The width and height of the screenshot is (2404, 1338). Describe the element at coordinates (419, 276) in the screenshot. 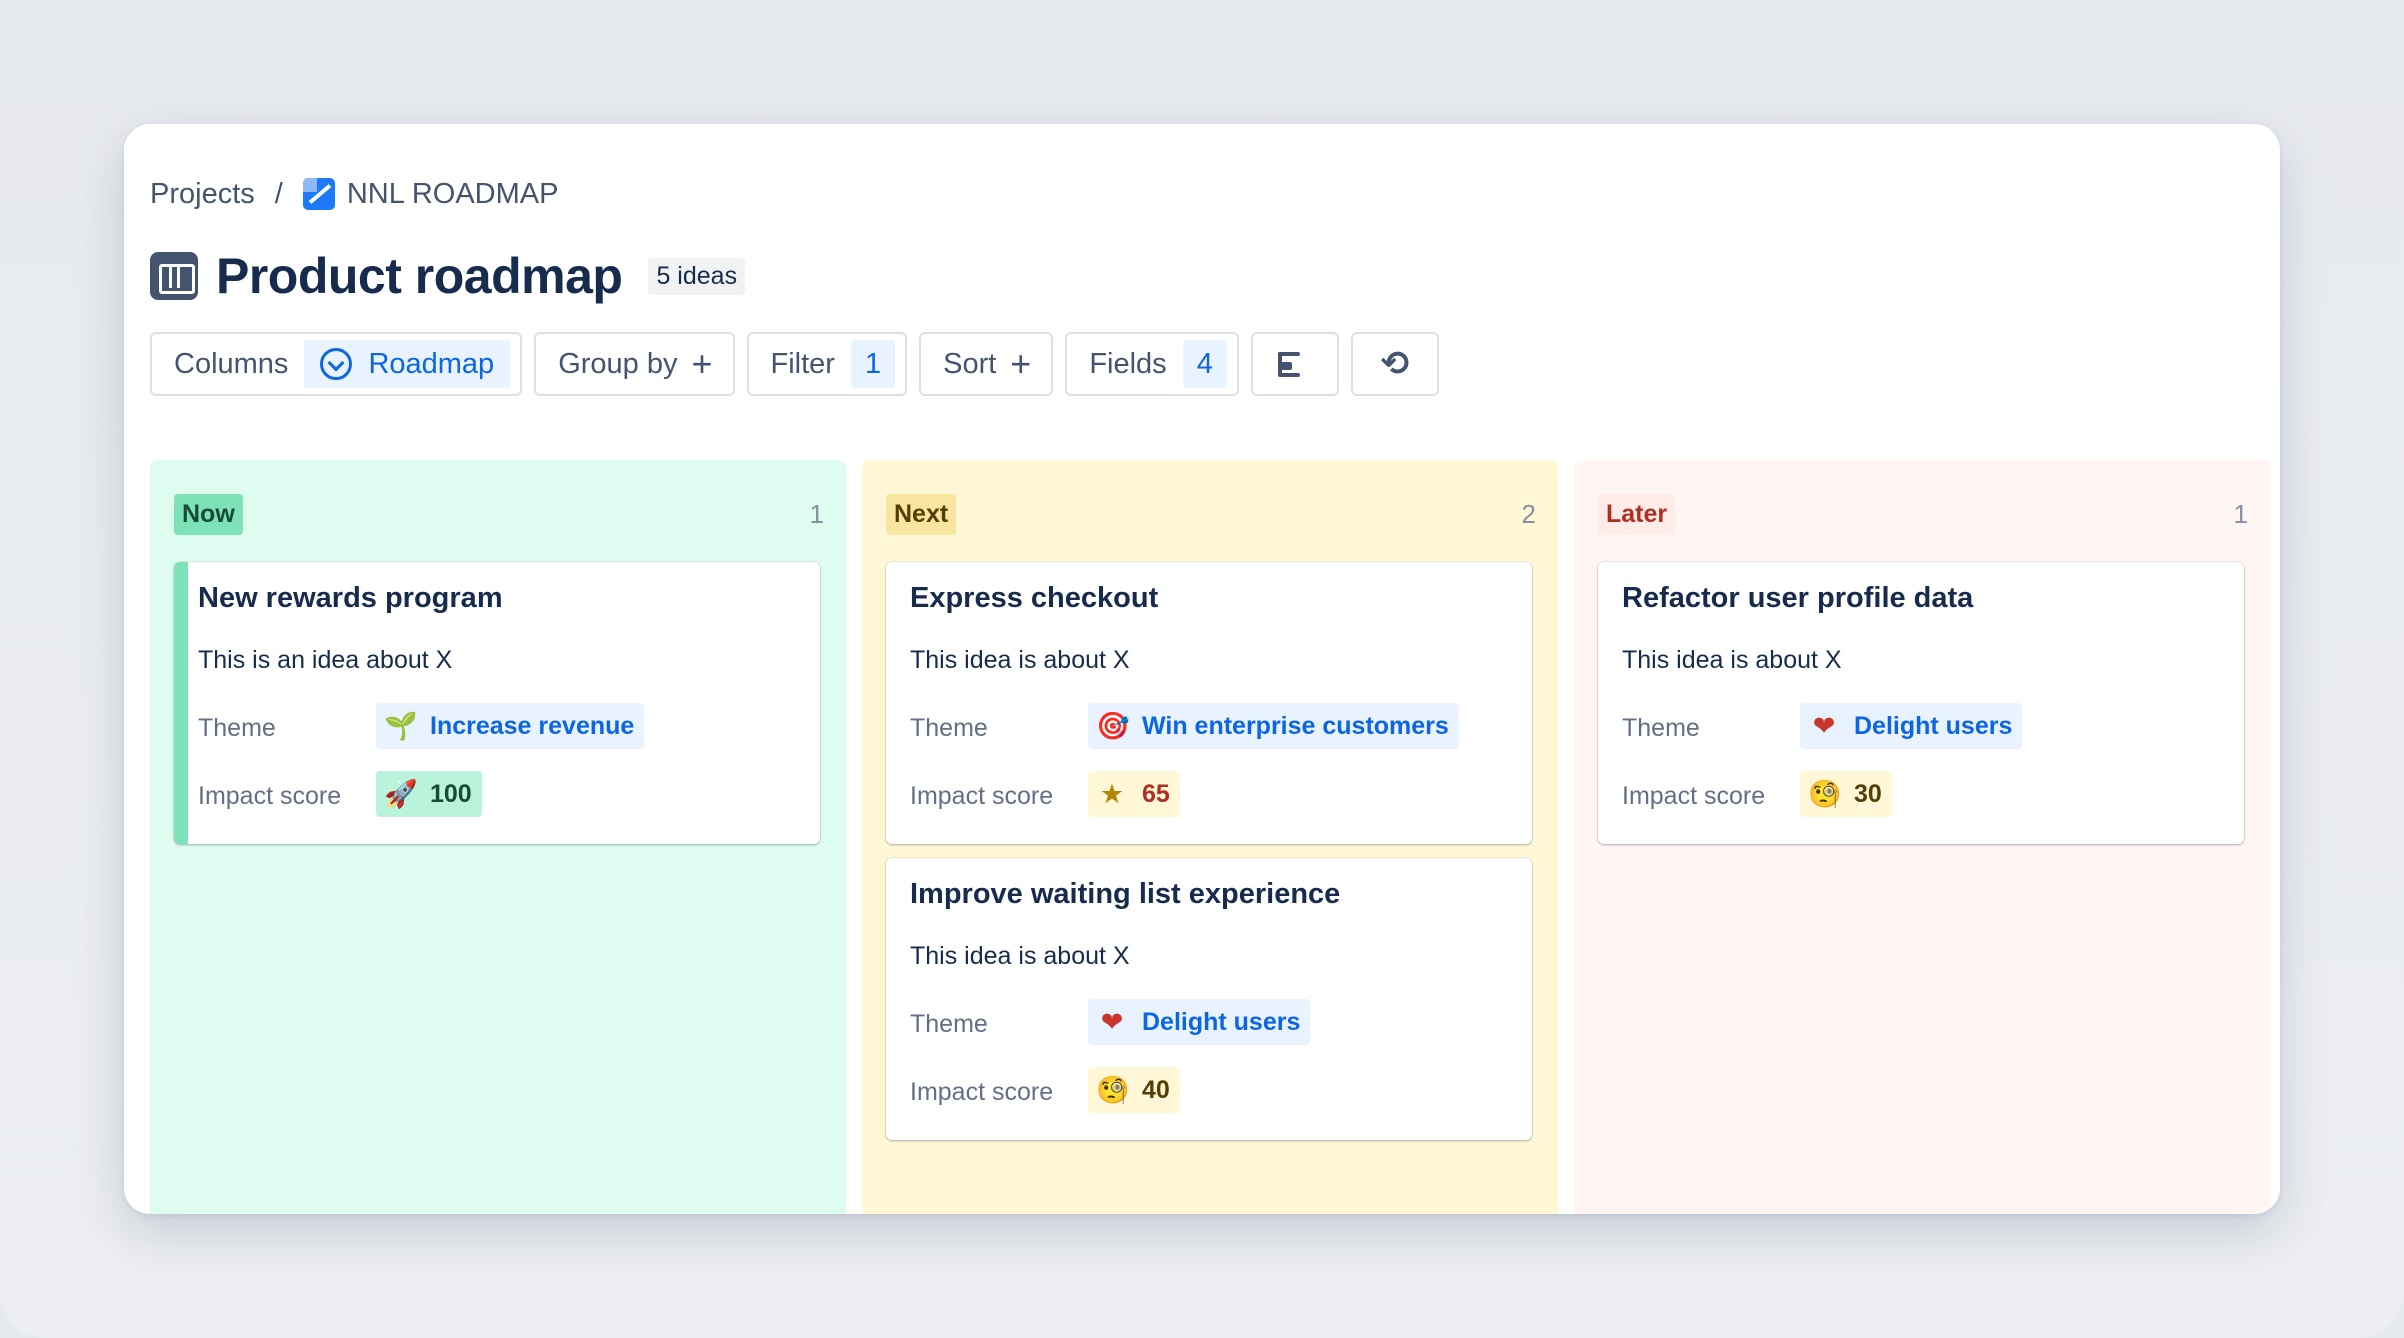

I see `page-title: Product roadmap` at that location.